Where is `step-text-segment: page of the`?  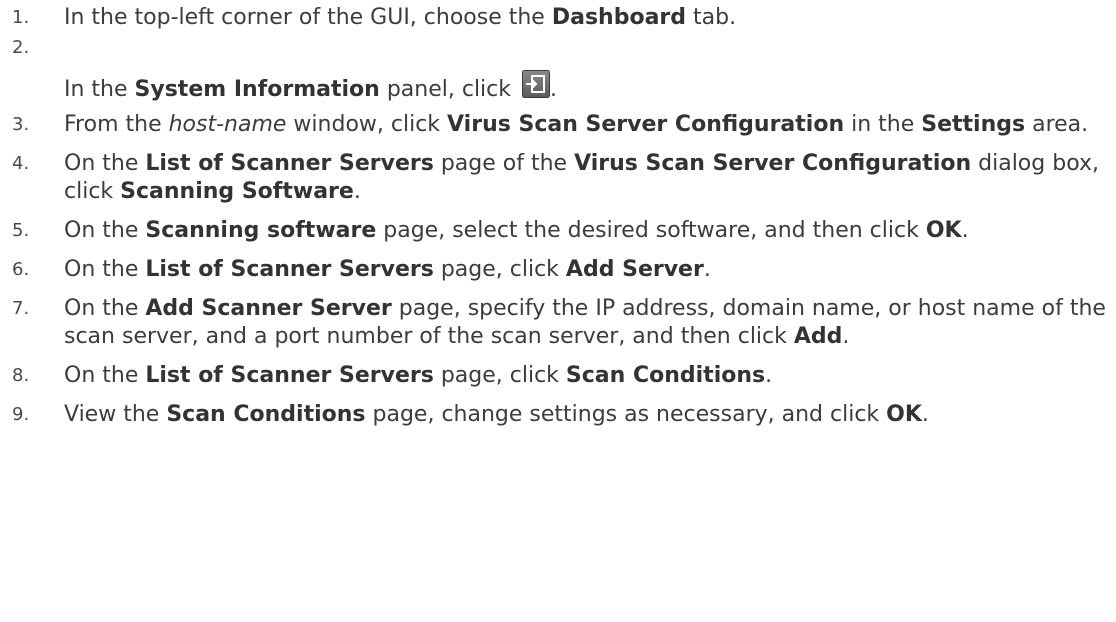 step-text-segment: page of the is located at coordinates (504, 163).